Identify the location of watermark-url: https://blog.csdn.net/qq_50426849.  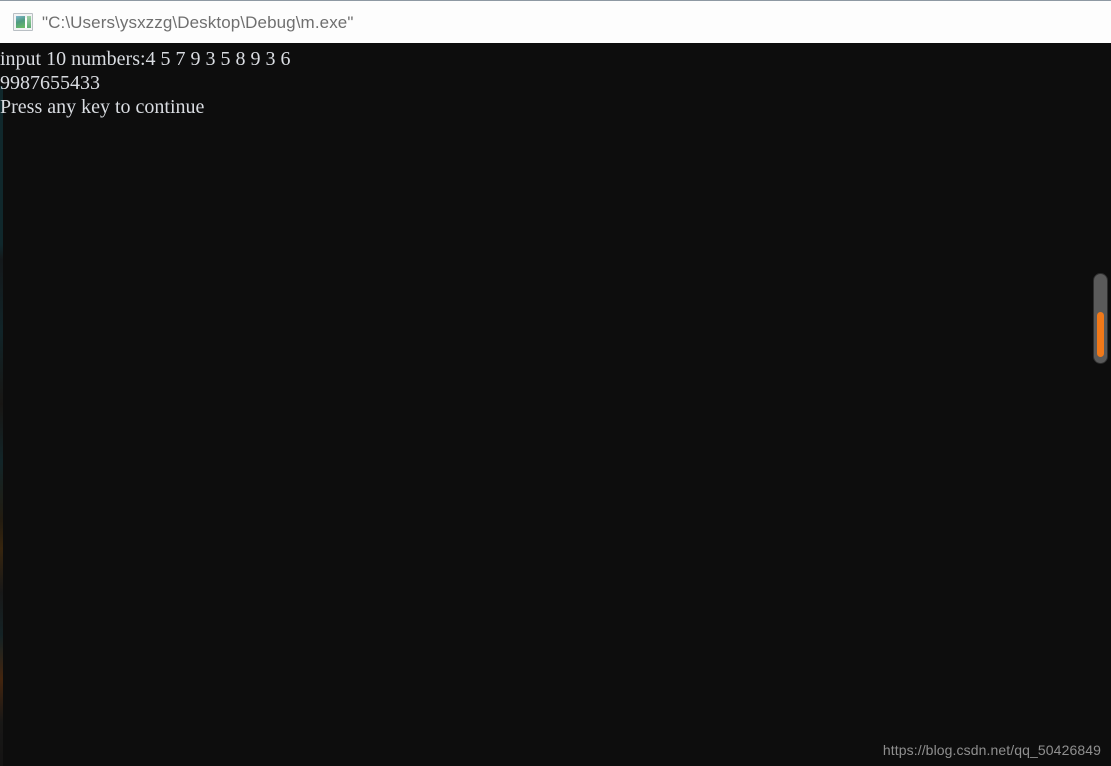
(991, 750).